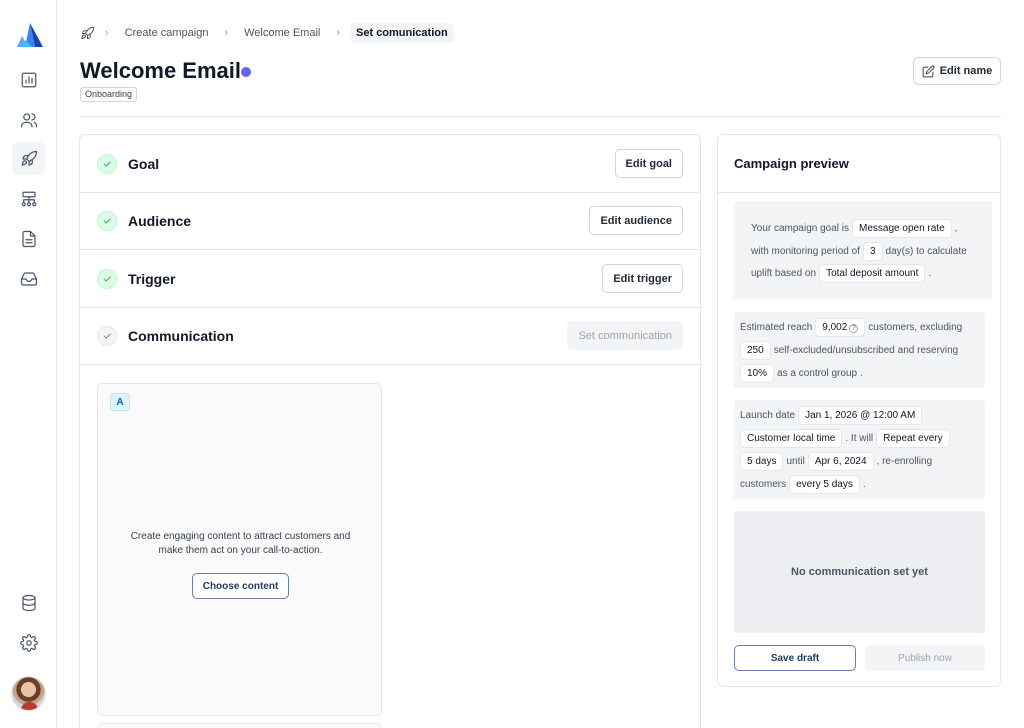  I want to click on edit-name-button: Edit name, so click(957, 71).